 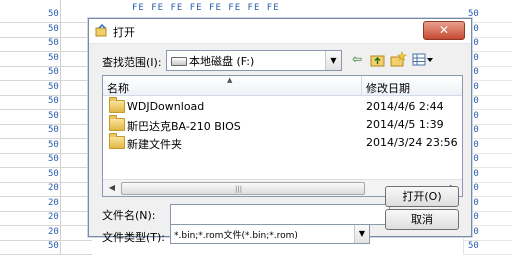 What do you see at coordinates (398, 59) in the screenshot?
I see `new-folder-icon` at bounding box center [398, 59].